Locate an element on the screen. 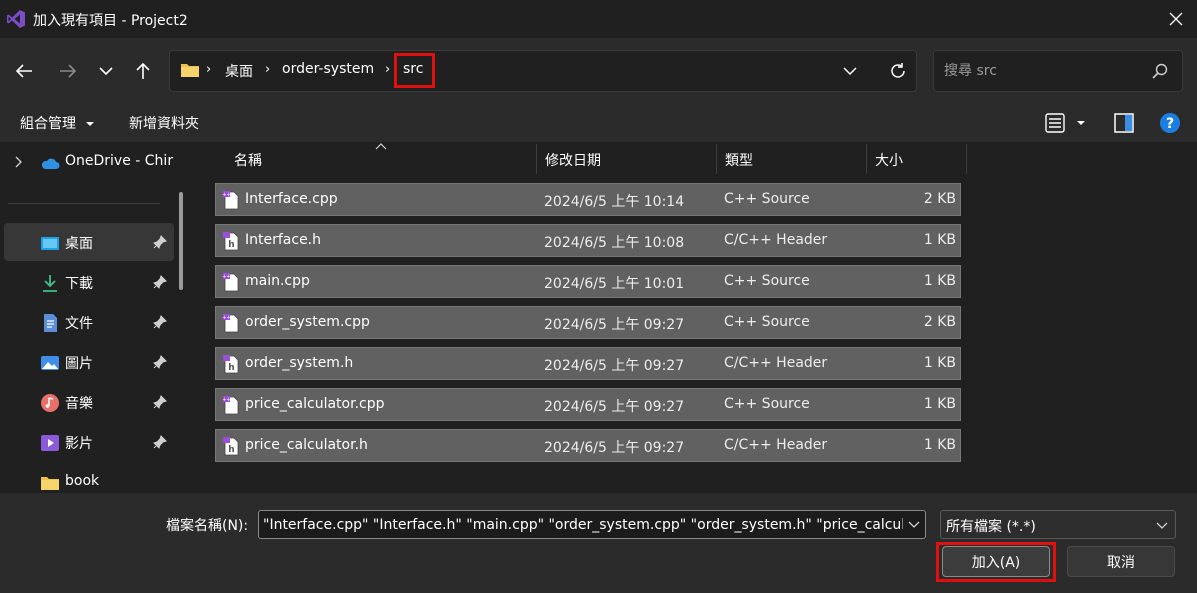 The width and height of the screenshot is (1197, 593). column-header-size: 大小 is located at coordinates (889, 160).